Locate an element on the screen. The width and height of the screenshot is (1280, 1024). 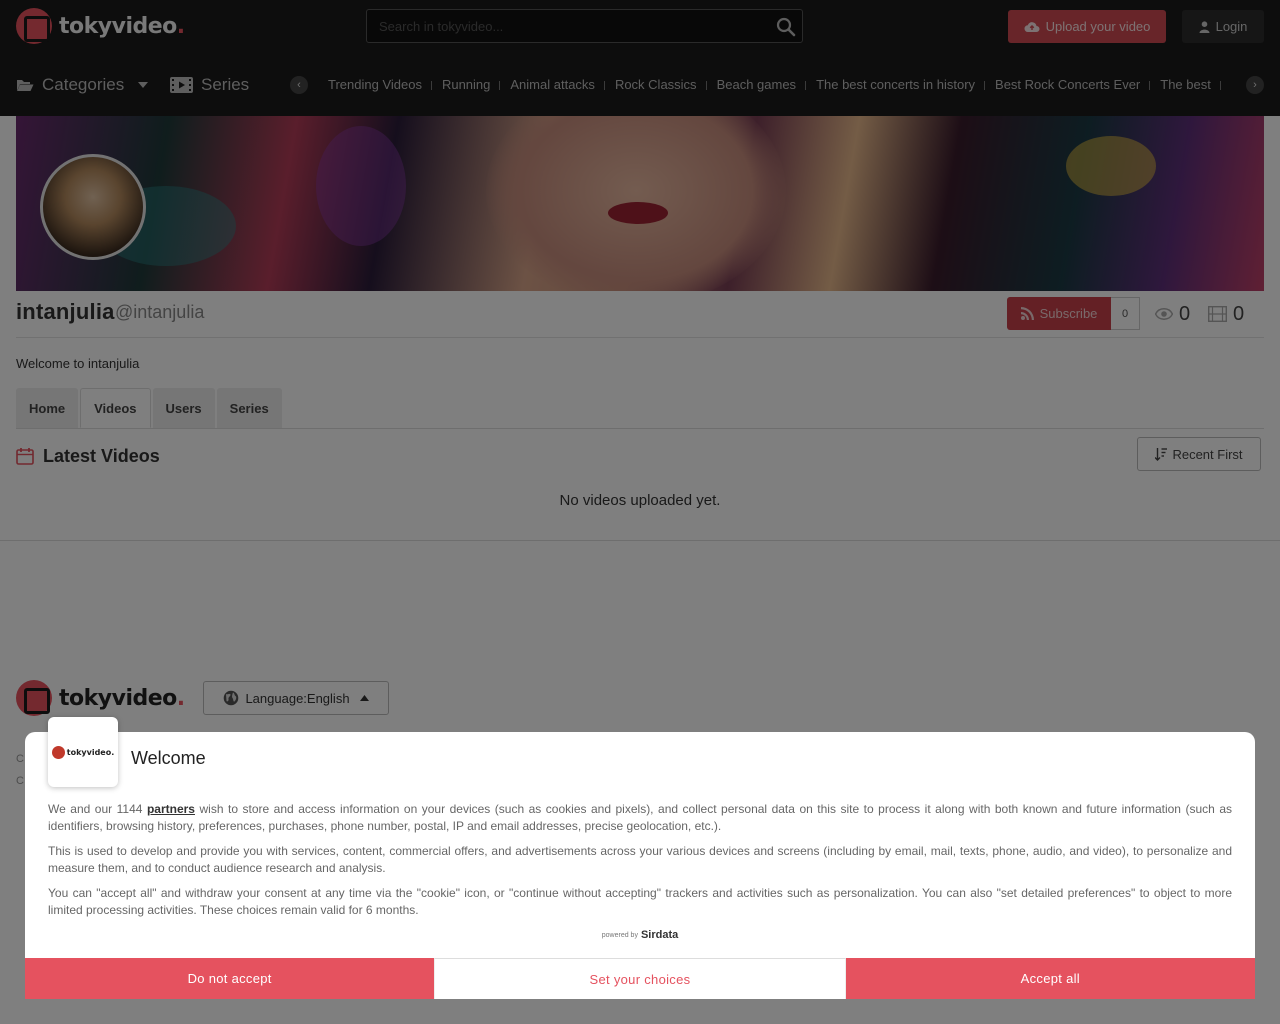
consent-title: Welcome is located at coordinates (168, 758).